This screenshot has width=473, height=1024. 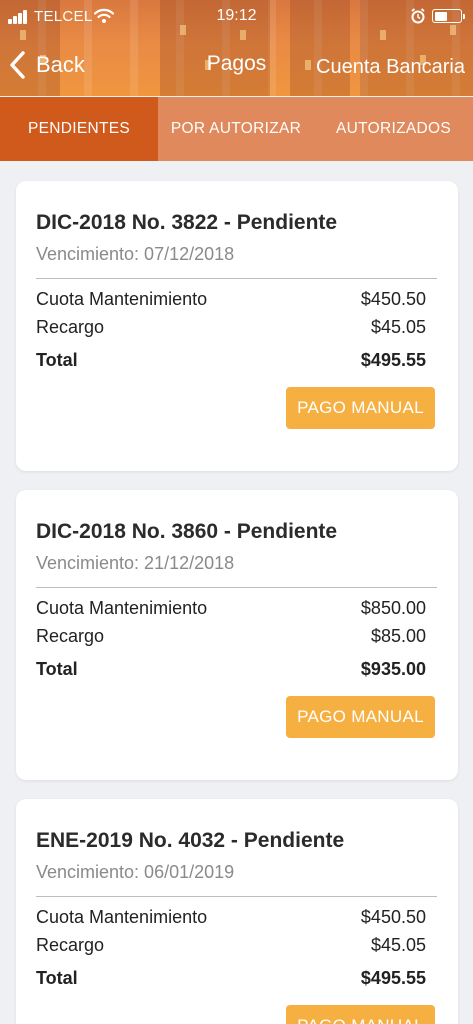 I want to click on status-bar: TELCEL 19:12, so click(x=236, y=16).